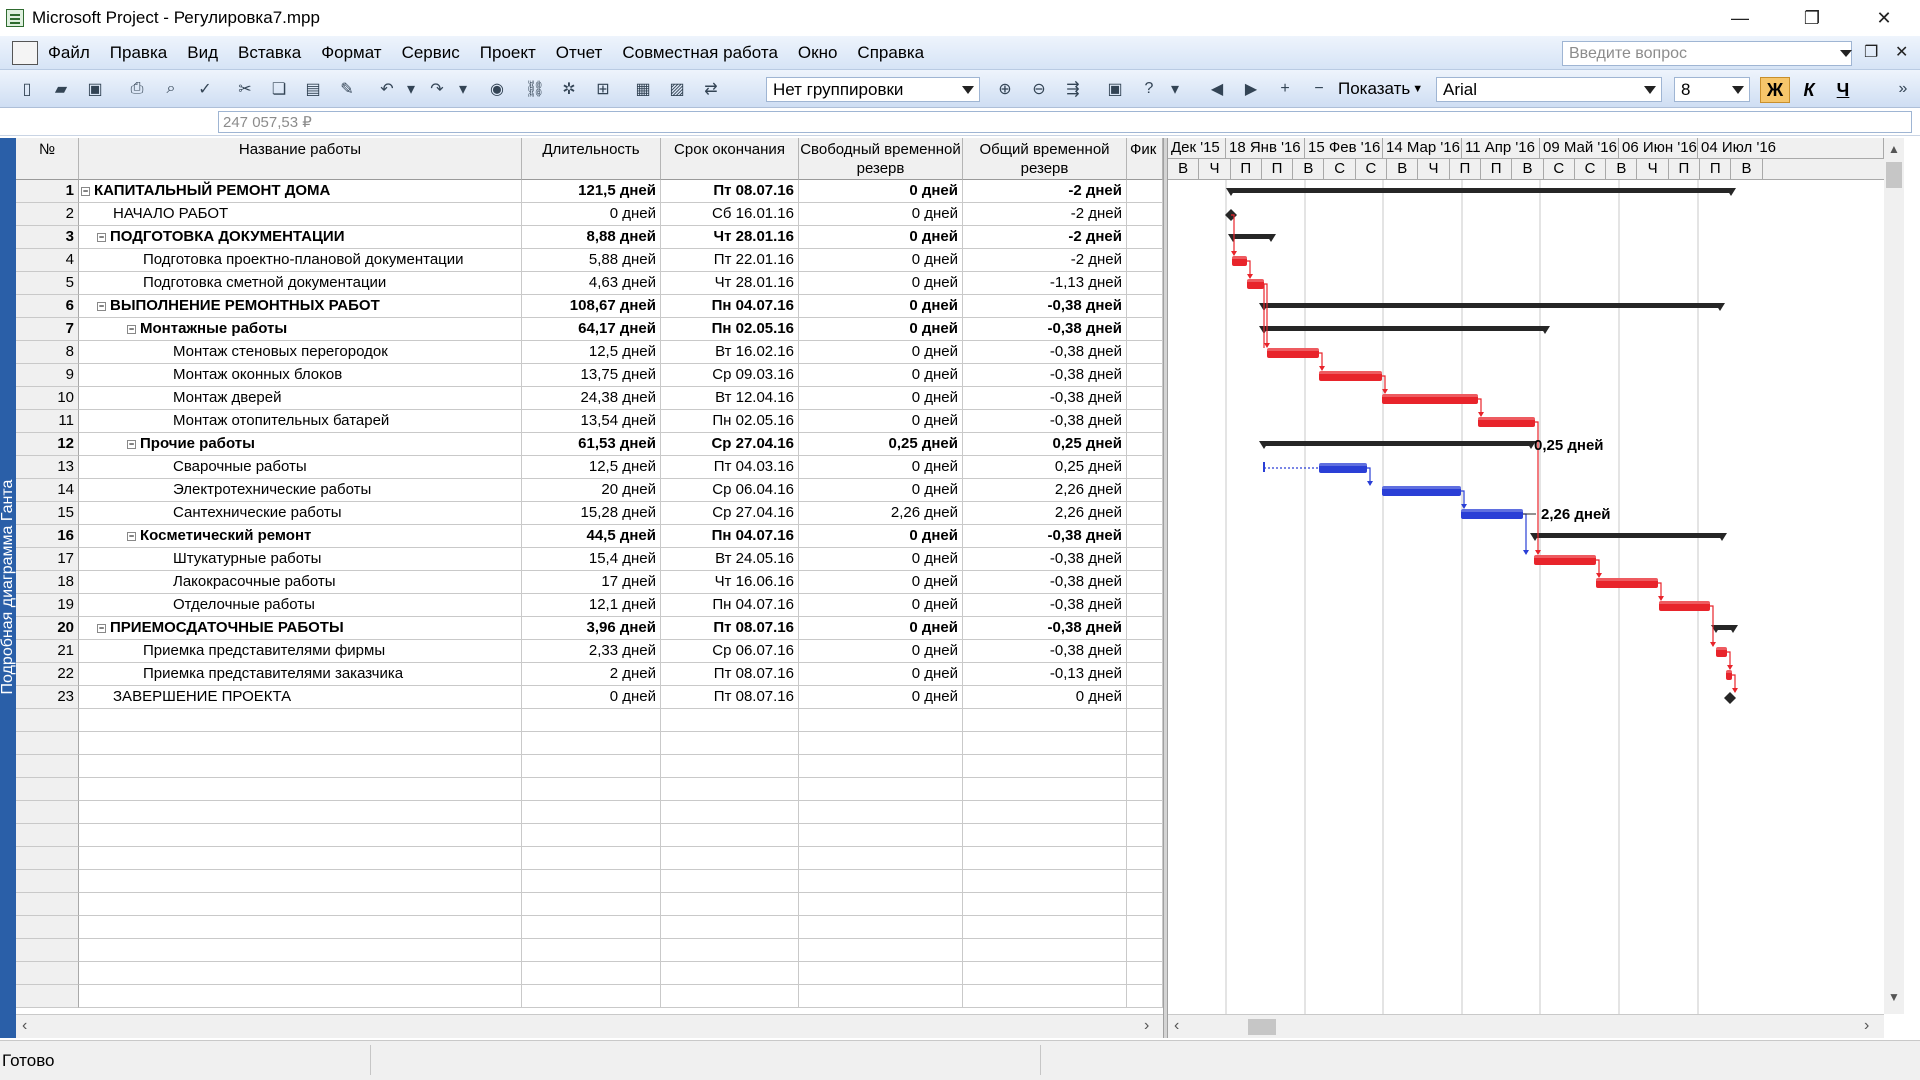  I want to click on save-icon: ▣, so click(95, 89).